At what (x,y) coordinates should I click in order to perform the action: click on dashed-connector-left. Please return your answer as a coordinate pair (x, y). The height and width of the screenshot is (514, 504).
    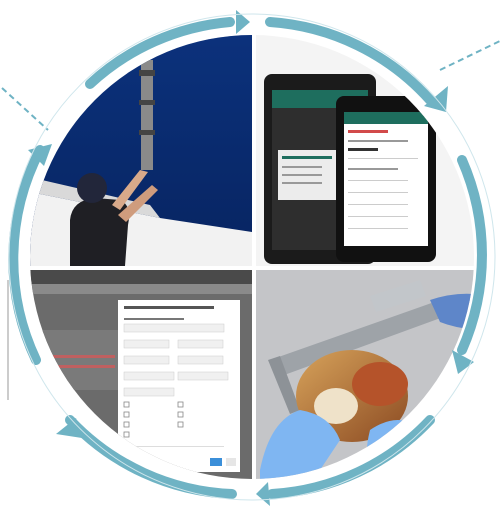
    Looking at the image, I should click on (25, 109).